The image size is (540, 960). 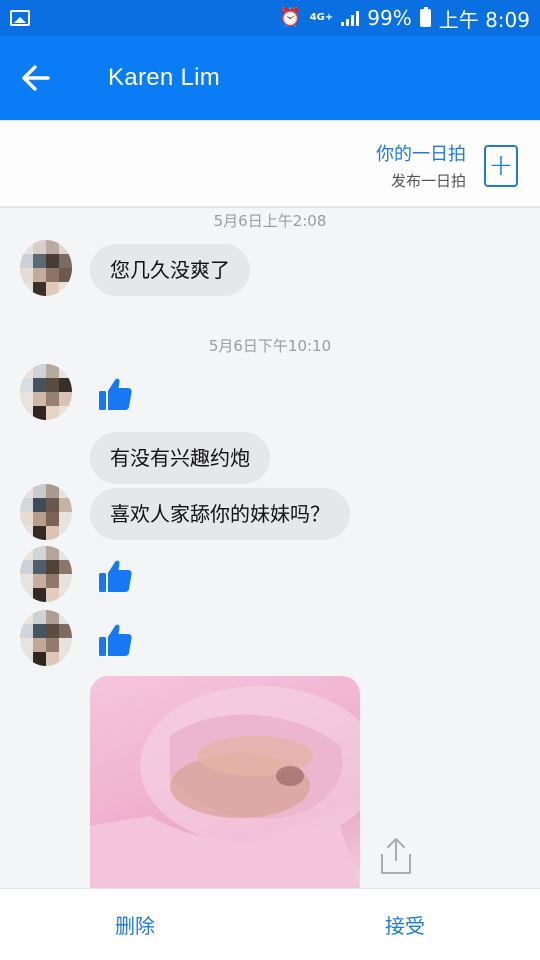 What do you see at coordinates (270, 18) in the screenshot?
I see `status-bar: ⏰ 4G+ 99% 上午 8:09` at bounding box center [270, 18].